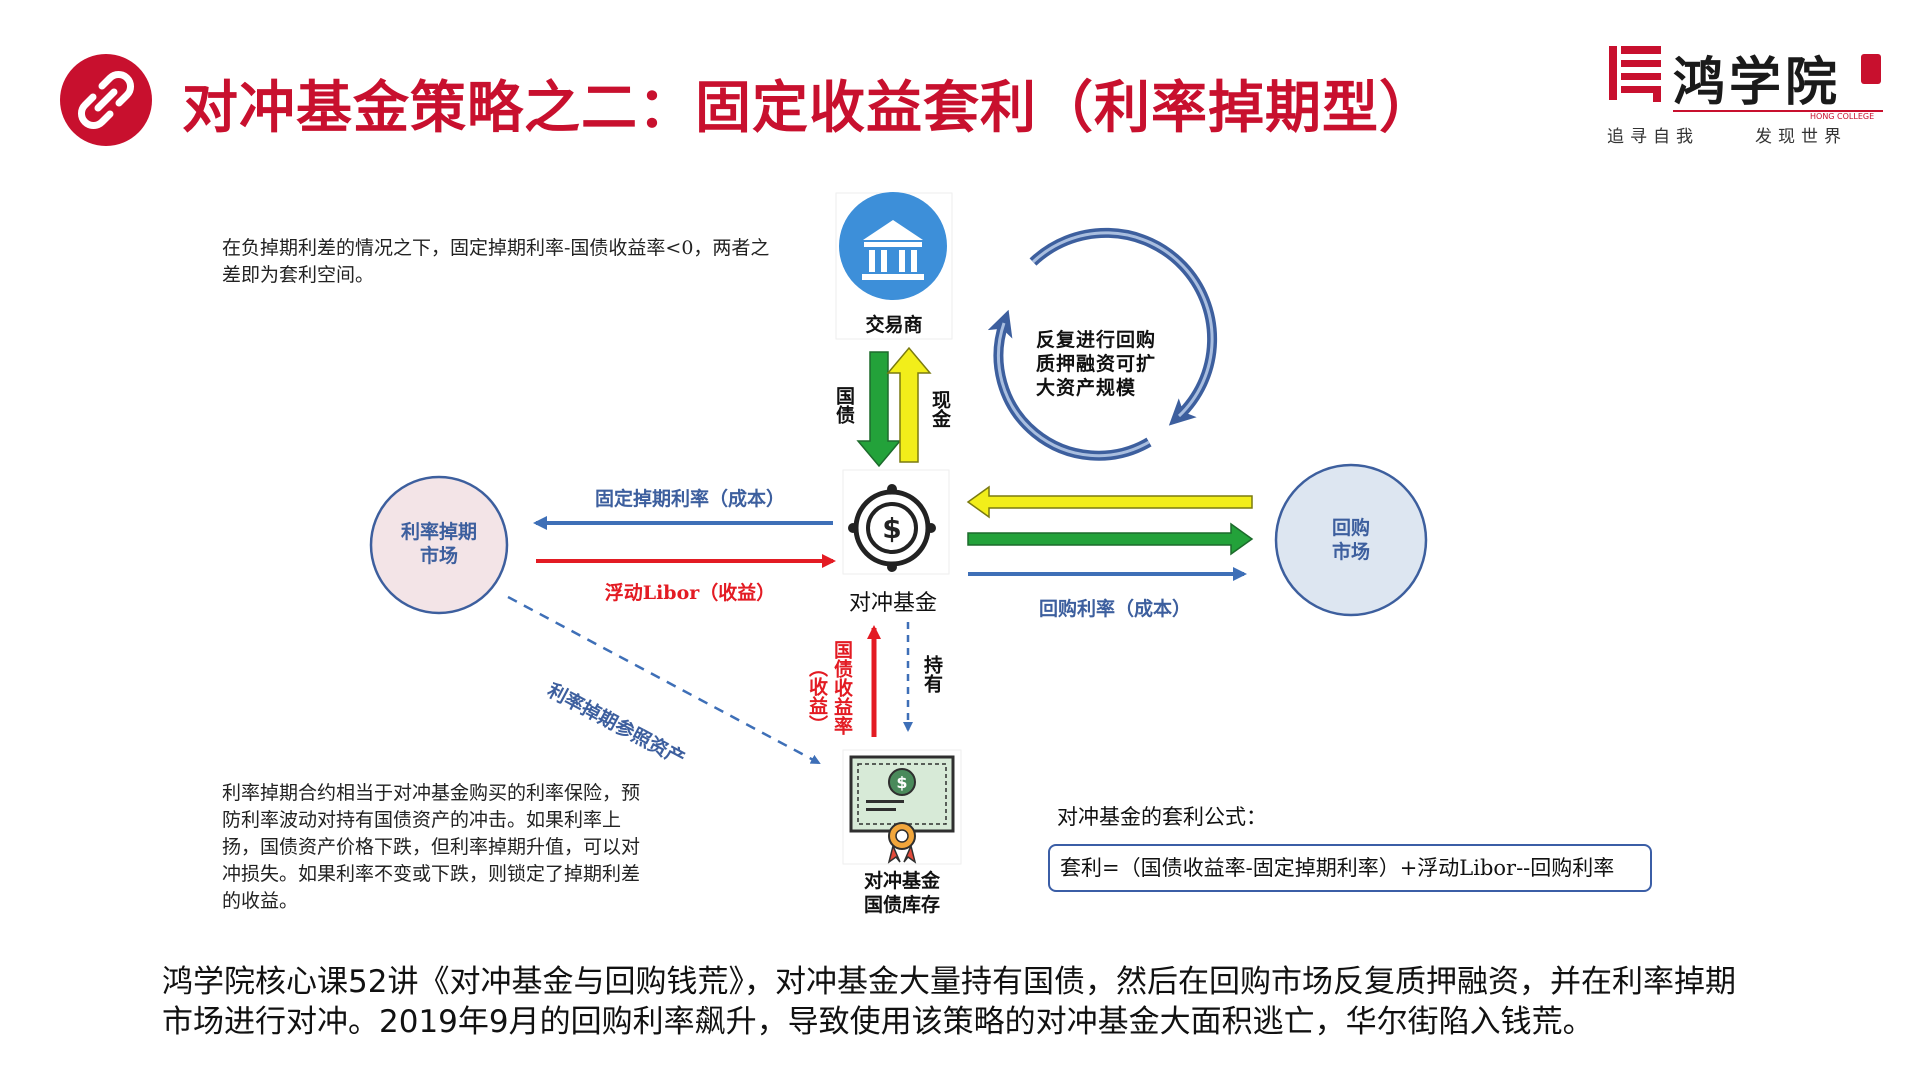  I want to click on bond-yield-label: 国债收益率, so click(842, 687).